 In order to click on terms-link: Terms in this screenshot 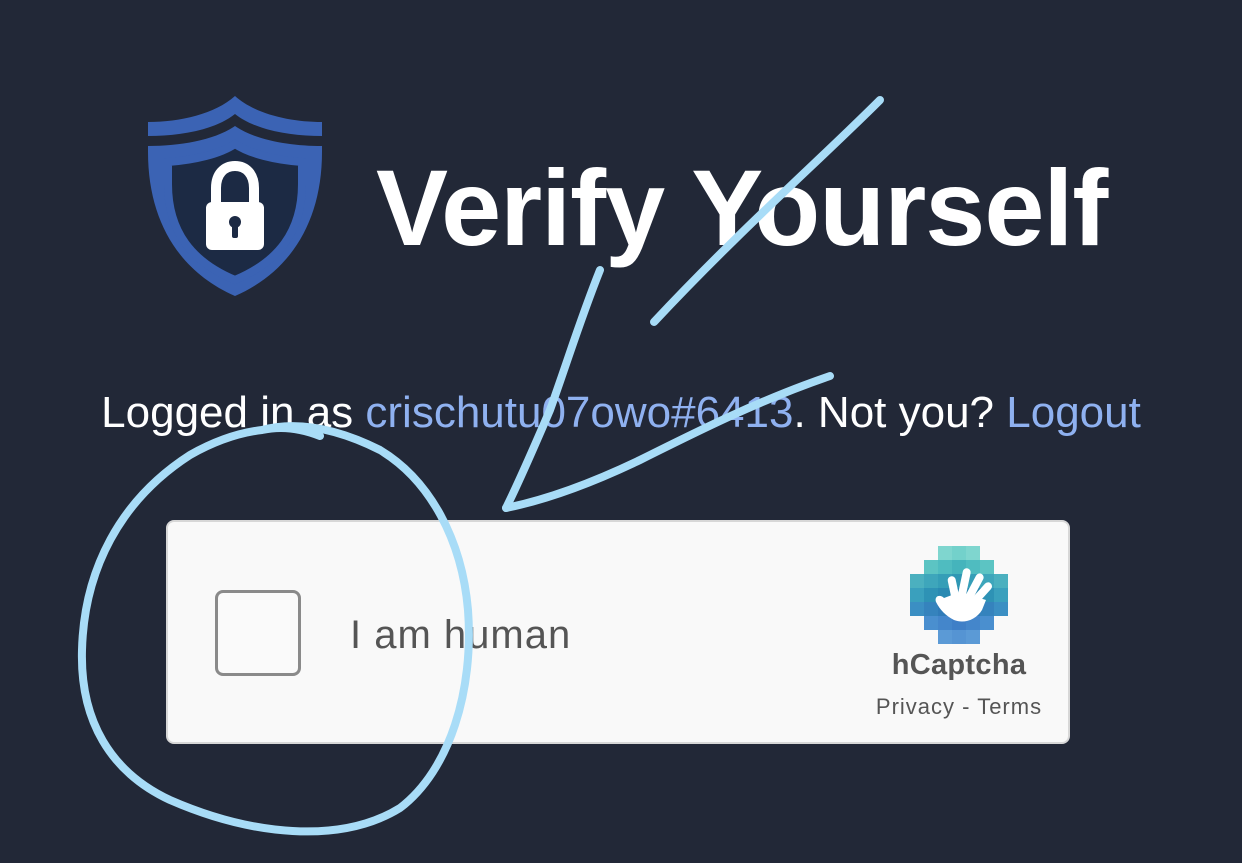, I will do `click(1009, 706)`.